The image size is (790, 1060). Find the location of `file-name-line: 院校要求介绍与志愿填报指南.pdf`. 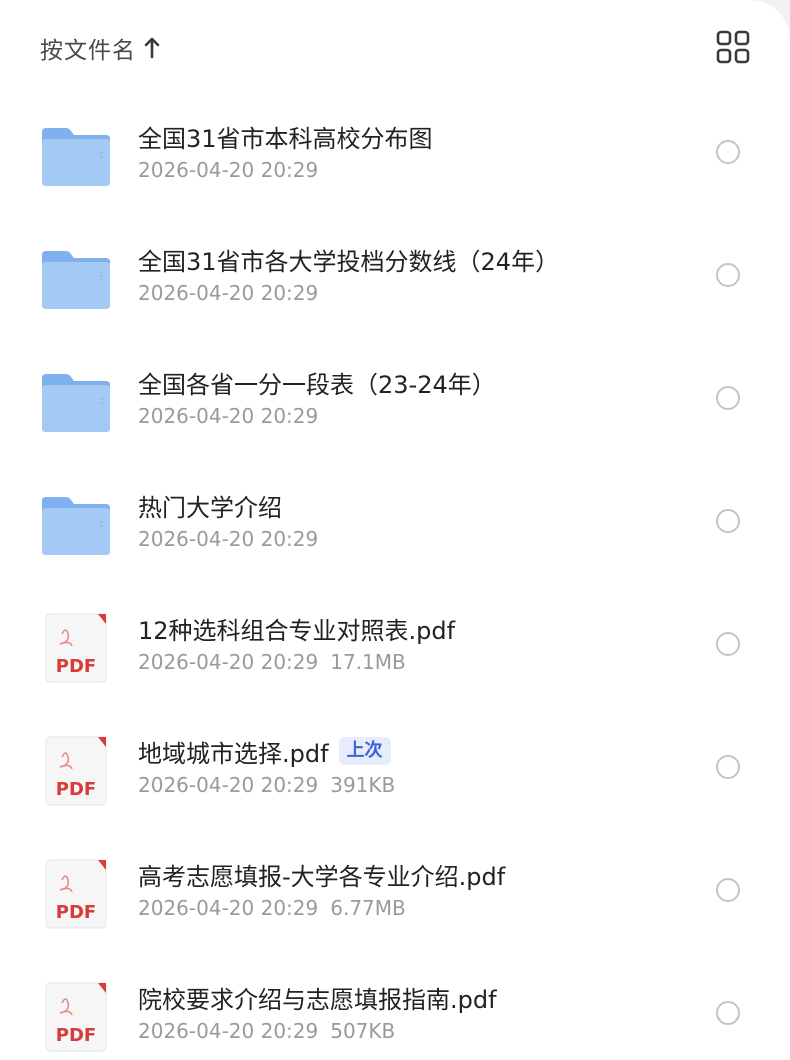

file-name-line: 院校要求介绍与志愿填报指南.pdf is located at coordinates (317, 997).